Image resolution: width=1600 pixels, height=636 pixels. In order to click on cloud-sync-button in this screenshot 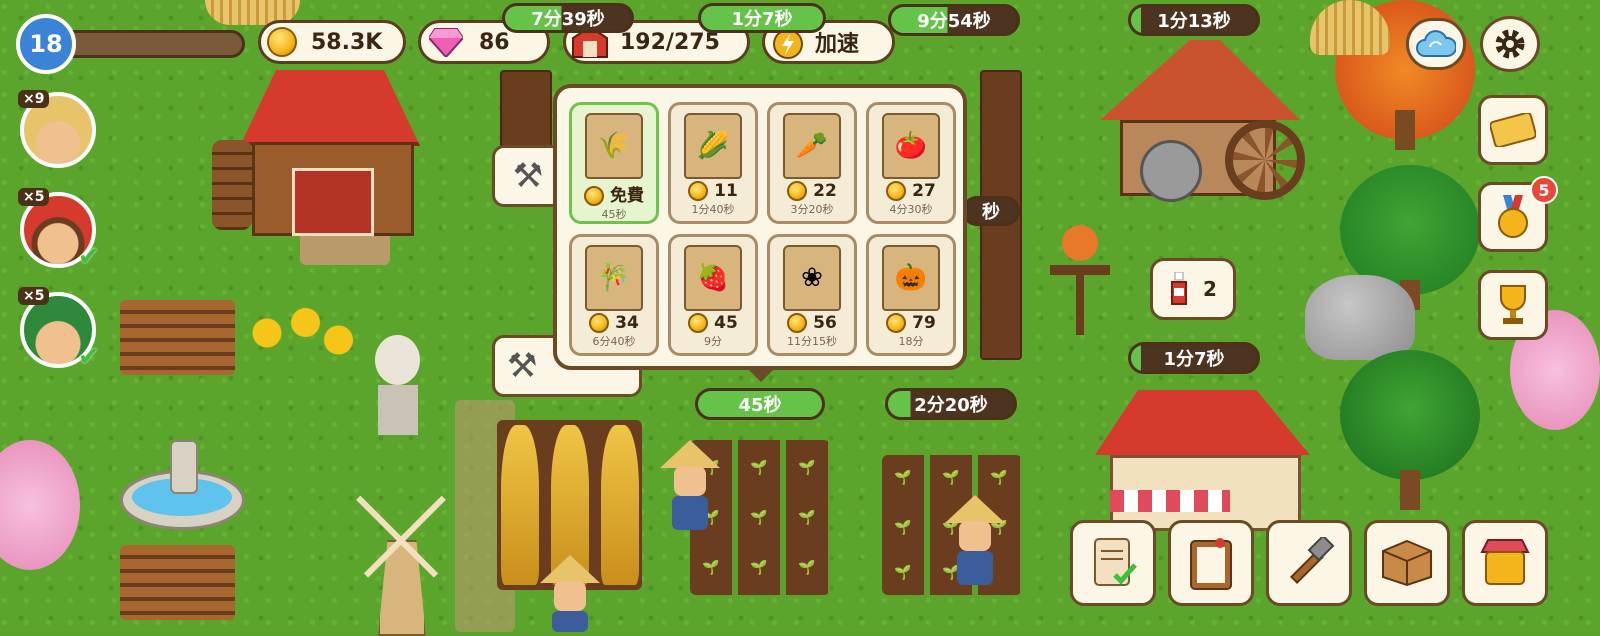, I will do `click(1436, 44)`.